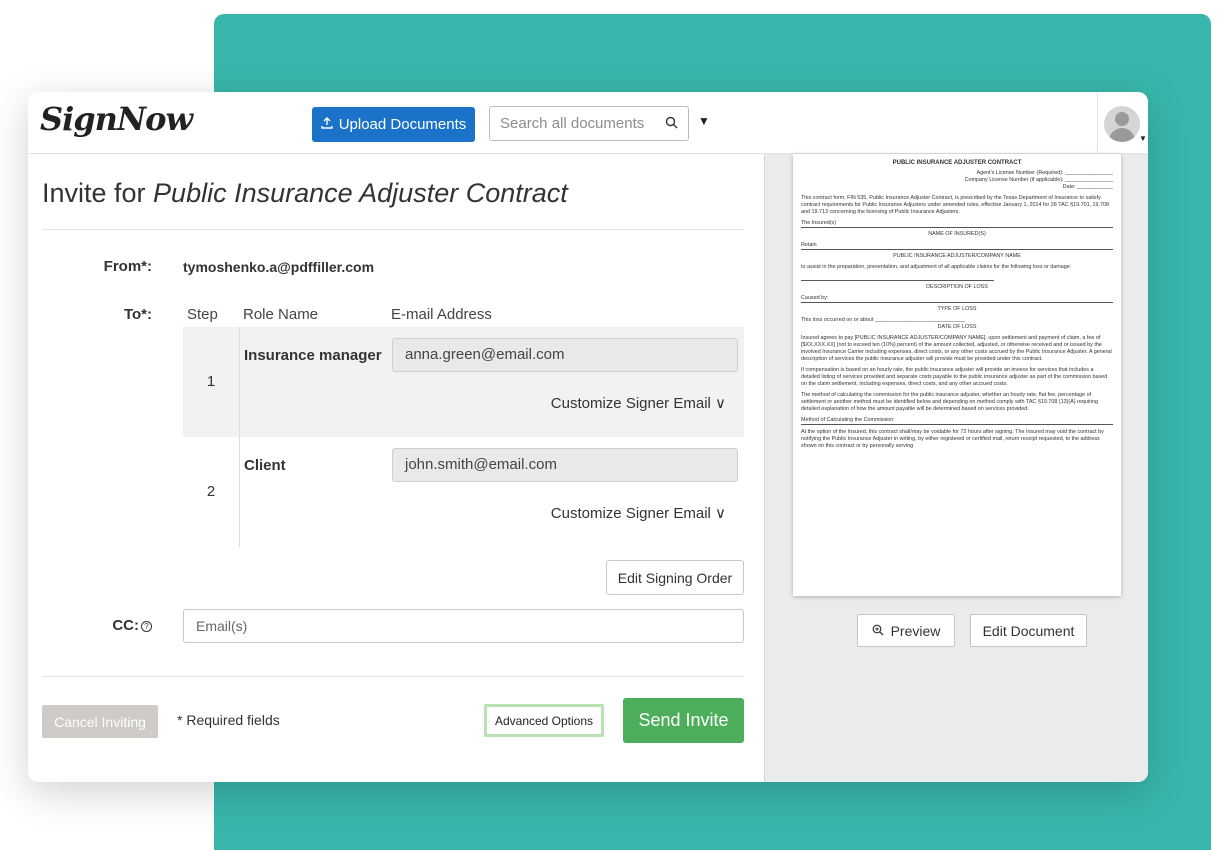  What do you see at coordinates (1143, 138) in the screenshot?
I see `chevron-down-icon: ▼` at bounding box center [1143, 138].